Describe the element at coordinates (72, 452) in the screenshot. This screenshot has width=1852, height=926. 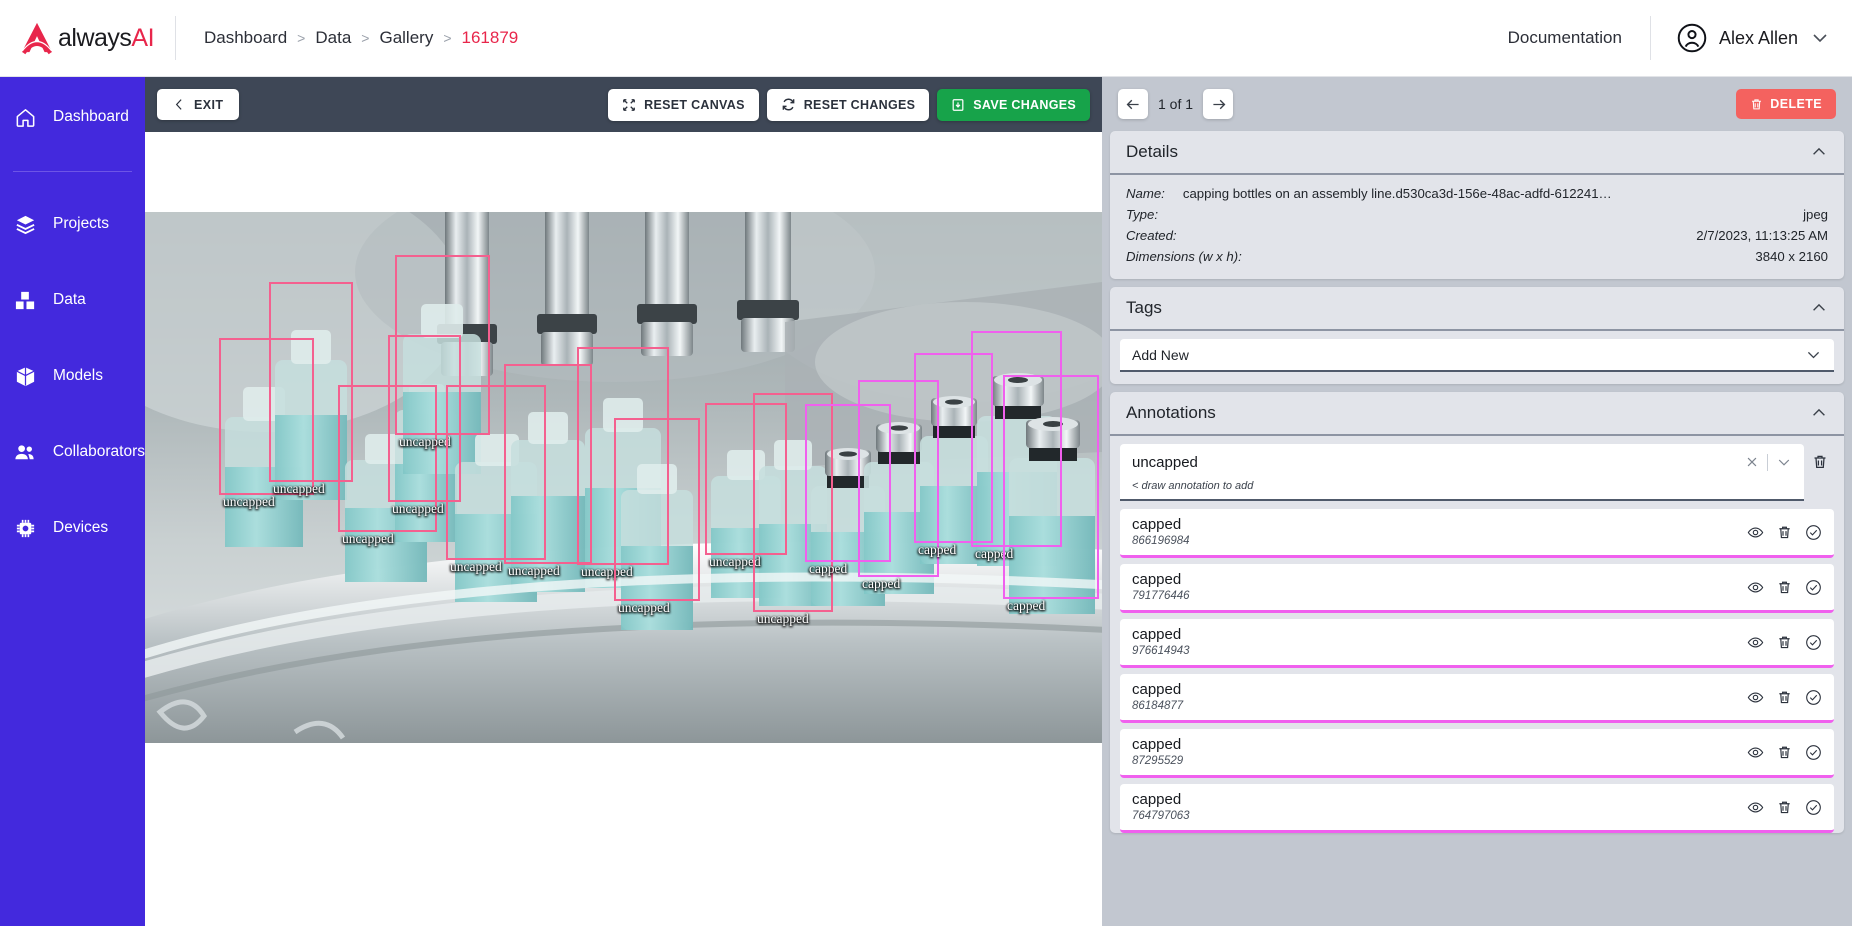
I see `sidebar-item-collaborators: Collaborators` at that location.